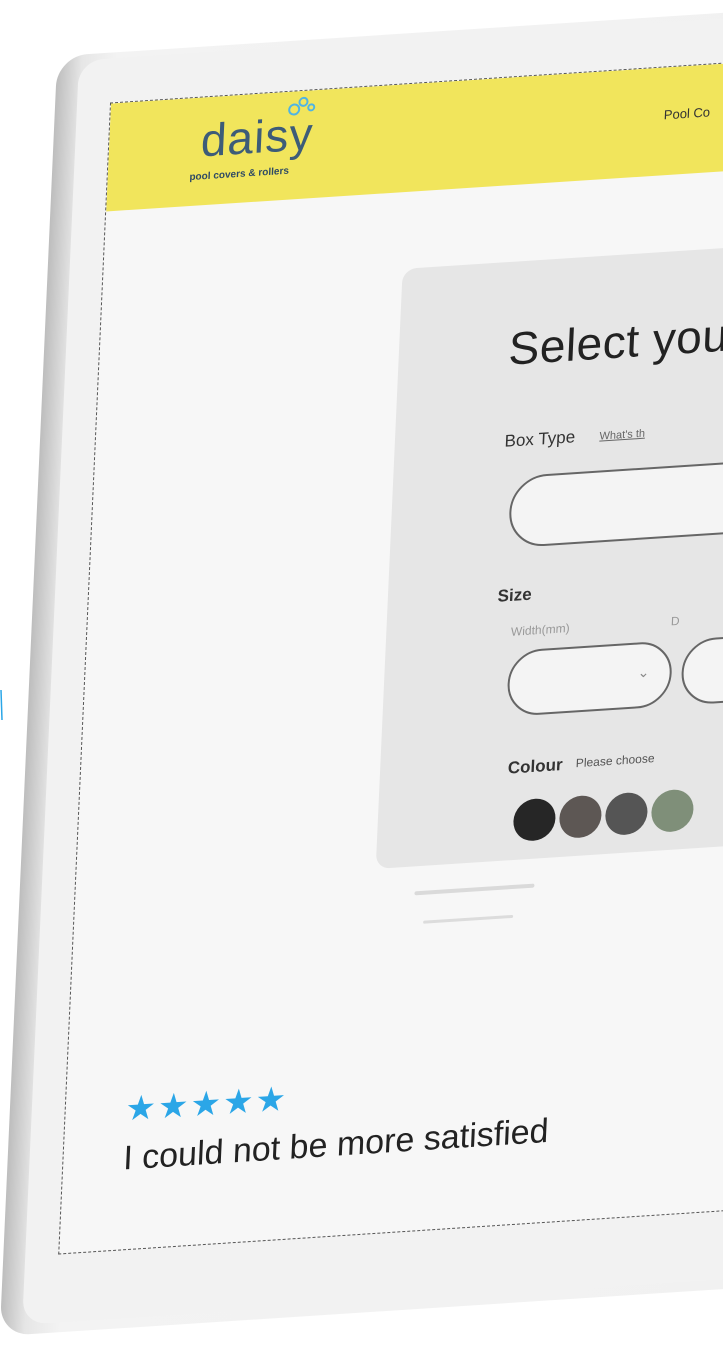 The image size is (723, 1355). I want to click on box-type-label: Box Type, so click(540, 439).